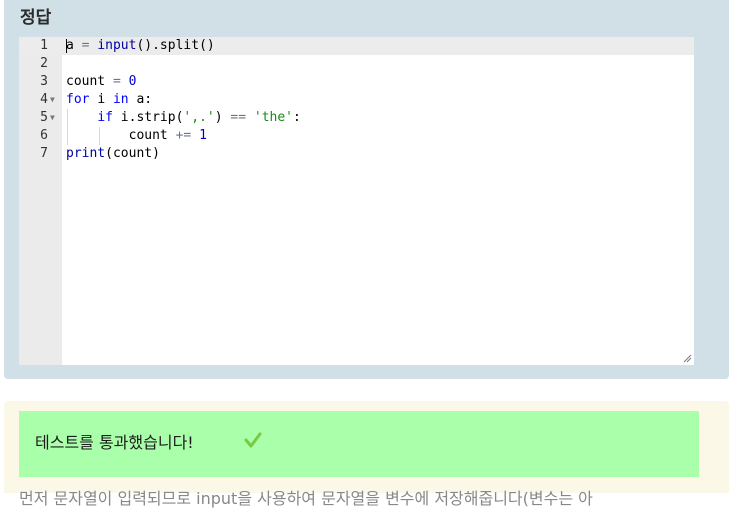 Image resolution: width=729 pixels, height=509 pixels. What do you see at coordinates (687, 358) in the screenshot?
I see `resize-grip-icon` at bounding box center [687, 358].